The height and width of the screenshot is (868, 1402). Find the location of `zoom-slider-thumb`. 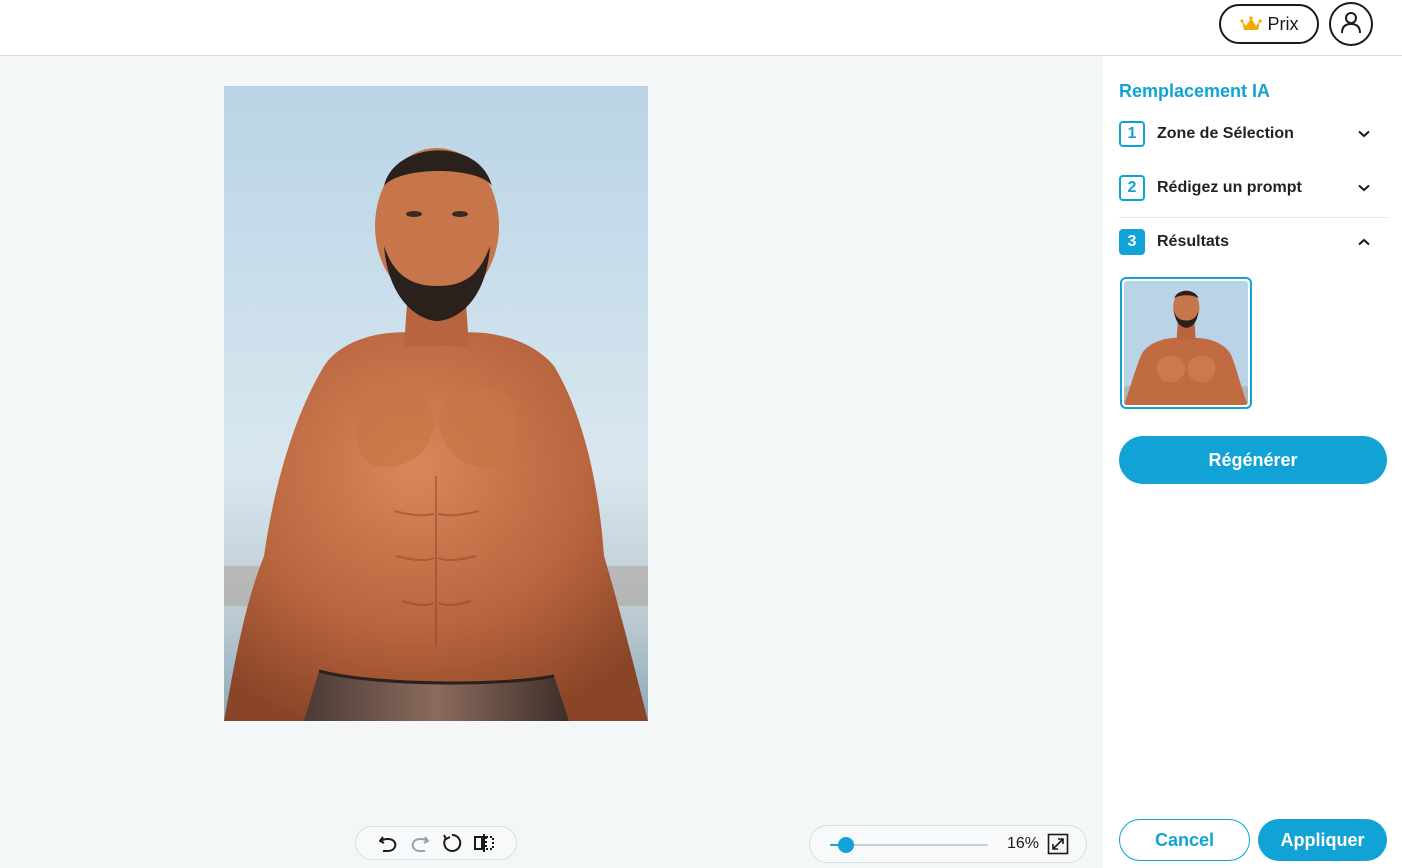

zoom-slider-thumb is located at coordinates (845, 845).